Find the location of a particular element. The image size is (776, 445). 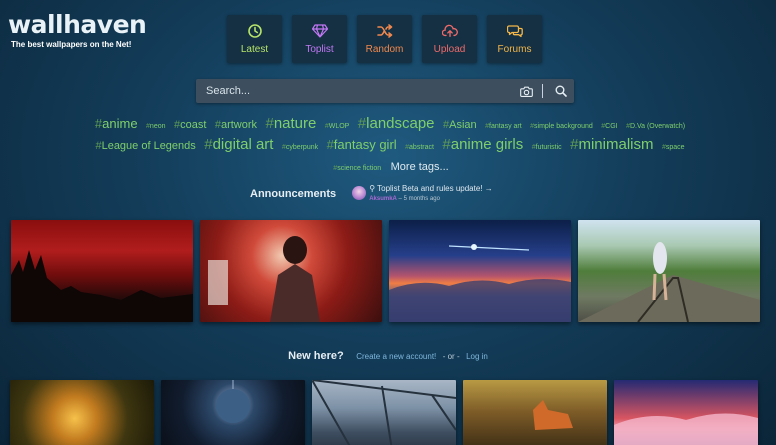

tag-link: CGI is located at coordinates (609, 127).